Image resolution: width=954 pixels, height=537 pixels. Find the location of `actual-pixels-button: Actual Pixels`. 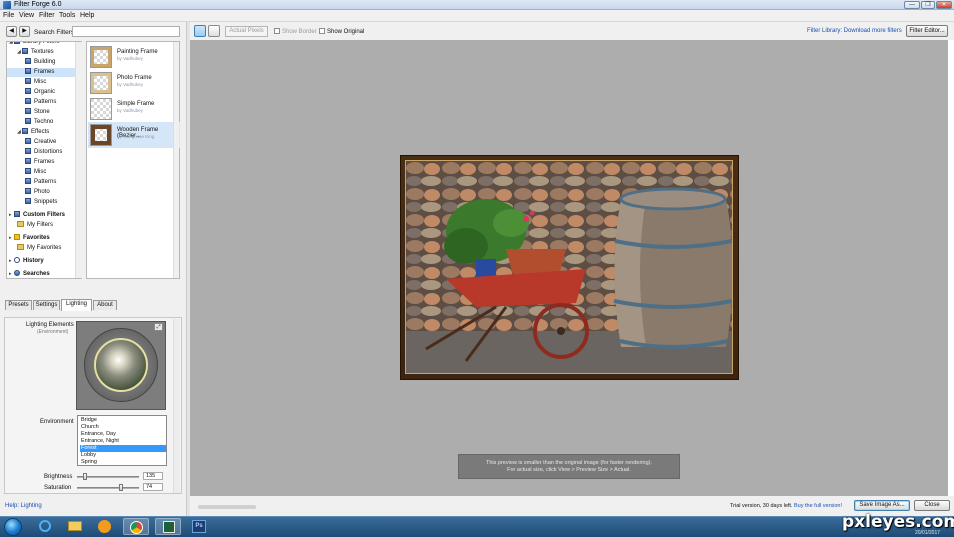

actual-pixels-button: Actual Pixels is located at coordinates (246, 31).